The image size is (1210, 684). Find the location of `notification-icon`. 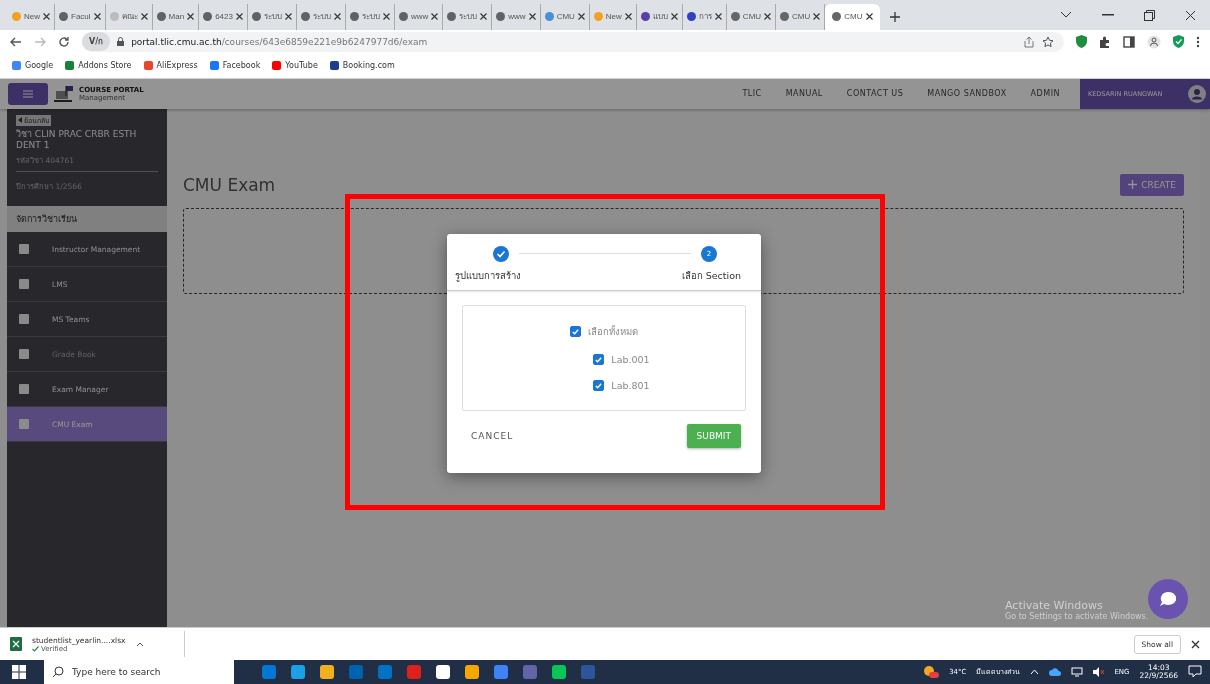

notification-icon is located at coordinates (1195, 672).